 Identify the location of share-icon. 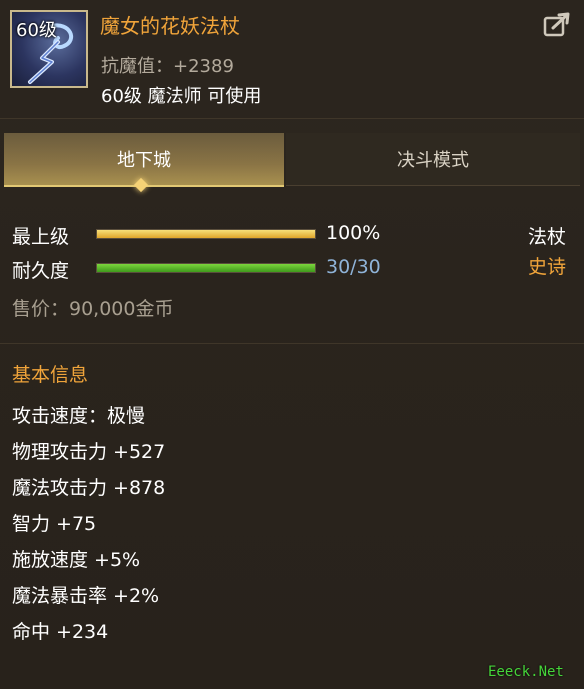
(556, 24).